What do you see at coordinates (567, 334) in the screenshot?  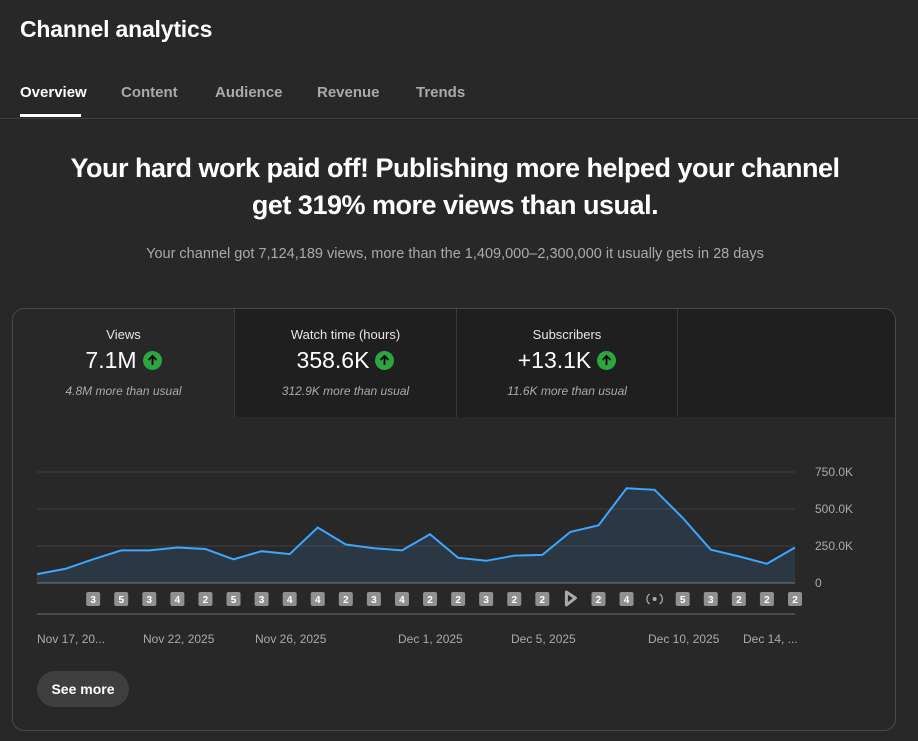 I see `metric-label: Subscribers` at bounding box center [567, 334].